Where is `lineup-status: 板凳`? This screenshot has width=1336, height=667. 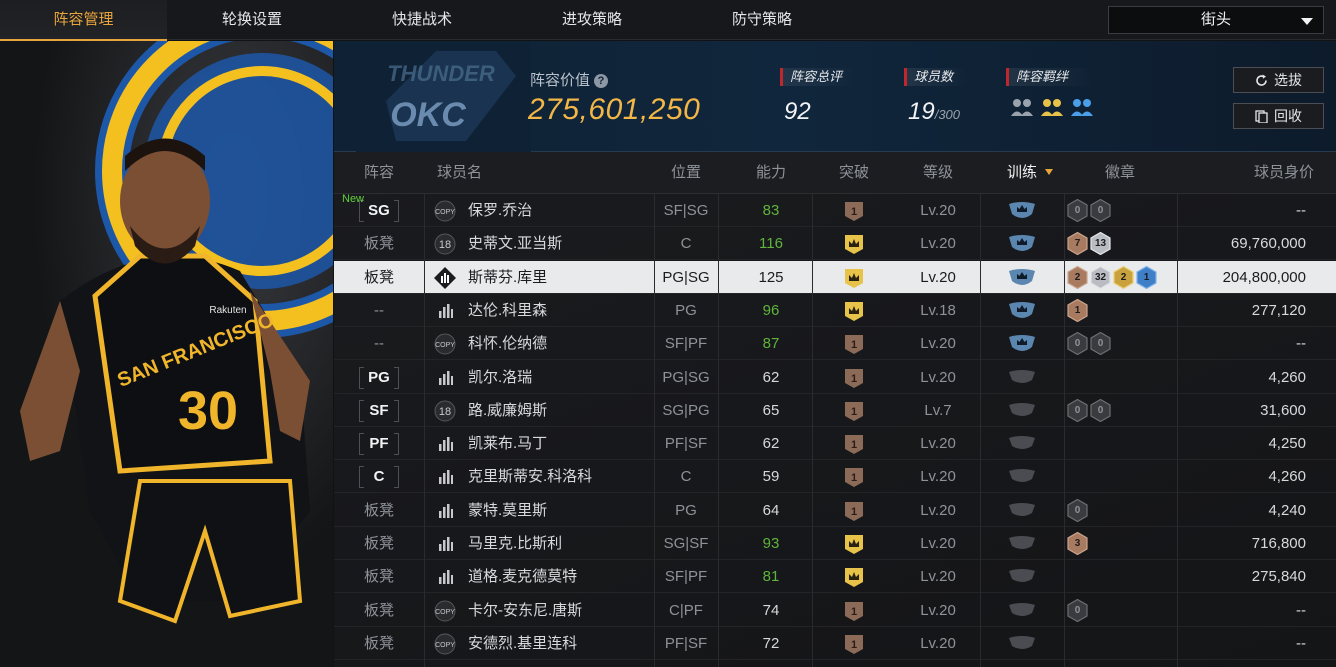
lineup-status: 板凳 is located at coordinates (378, 543).